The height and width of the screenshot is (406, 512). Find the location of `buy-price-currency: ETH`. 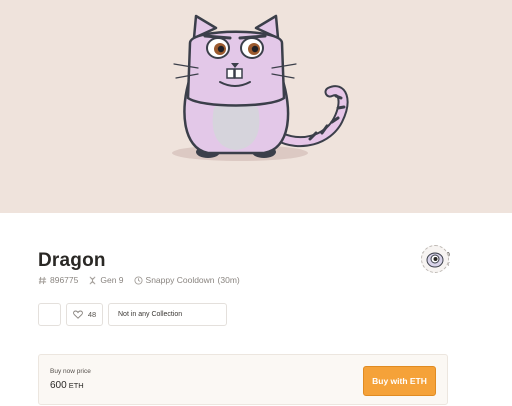

buy-price-currency: ETH is located at coordinates (76, 385).